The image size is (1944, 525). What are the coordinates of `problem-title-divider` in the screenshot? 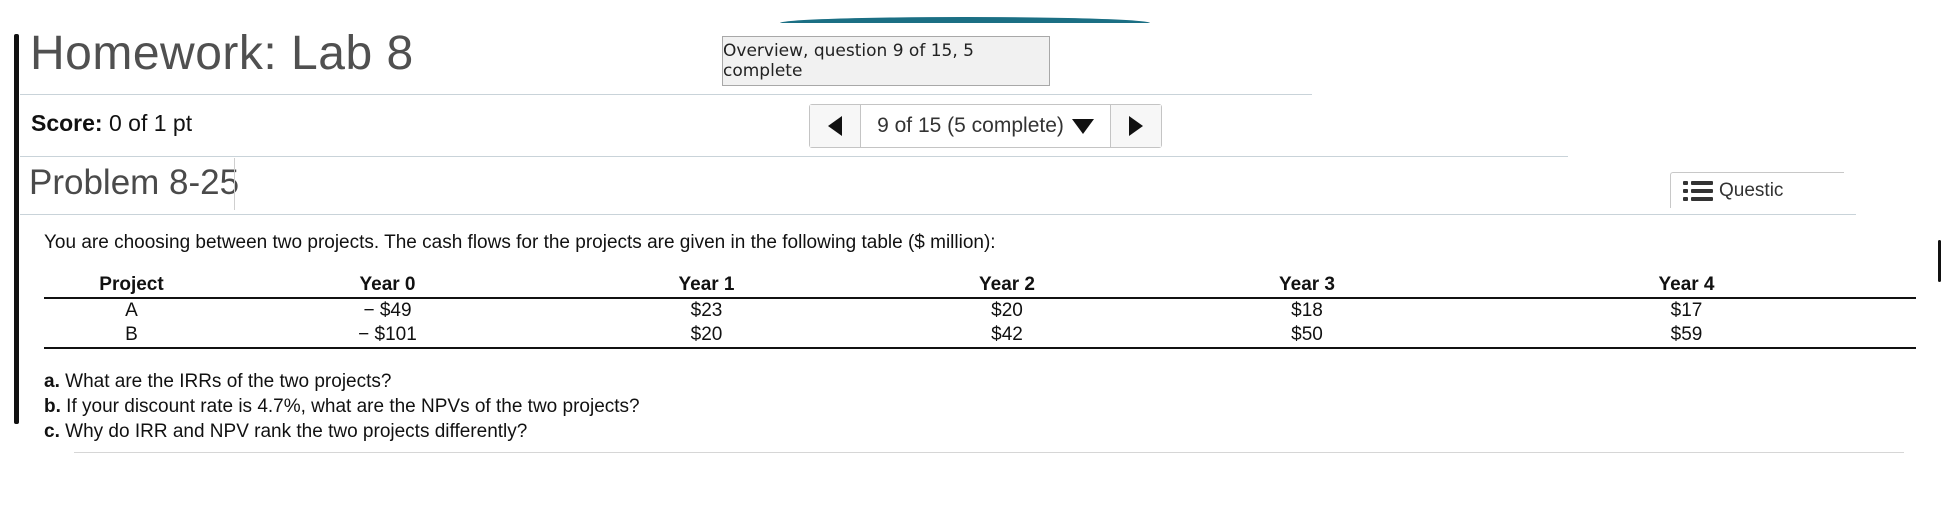 It's located at (234, 184).